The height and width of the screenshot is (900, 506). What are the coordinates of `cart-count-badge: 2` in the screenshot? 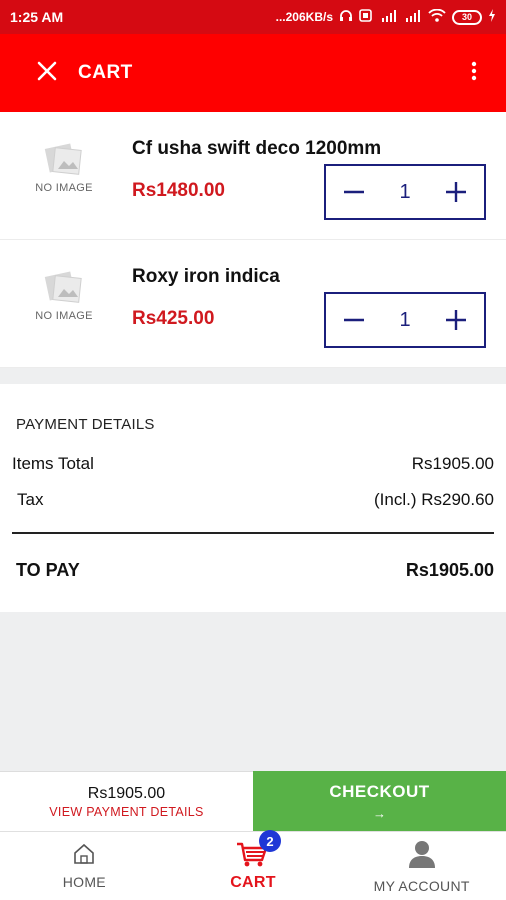 It's located at (270, 841).